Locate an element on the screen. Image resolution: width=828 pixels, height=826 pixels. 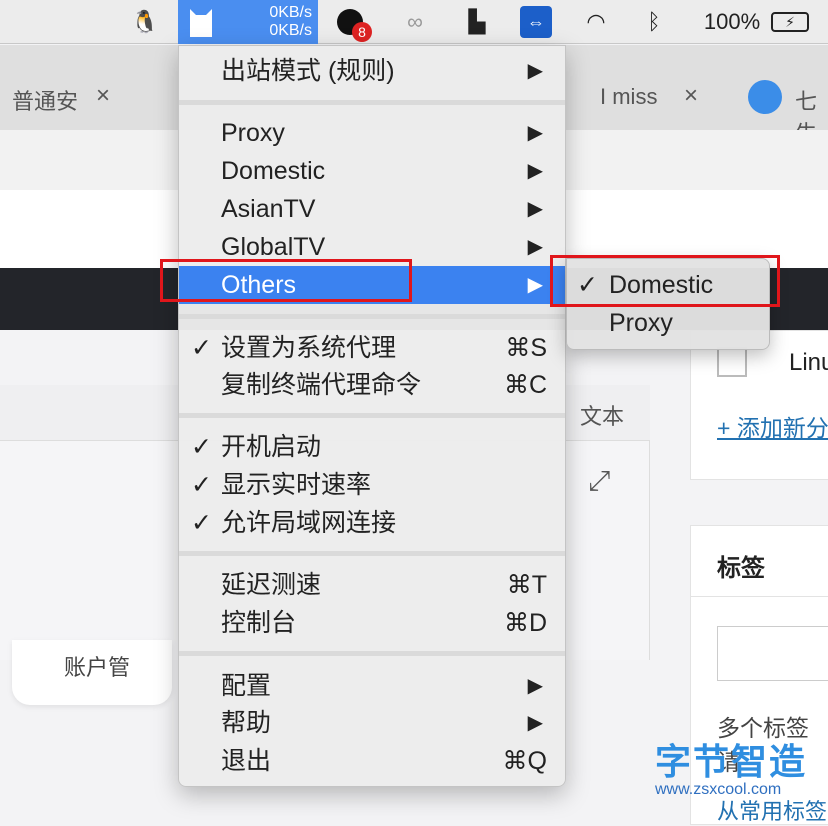
battery-percent: 100% is located at coordinates (732, 21).